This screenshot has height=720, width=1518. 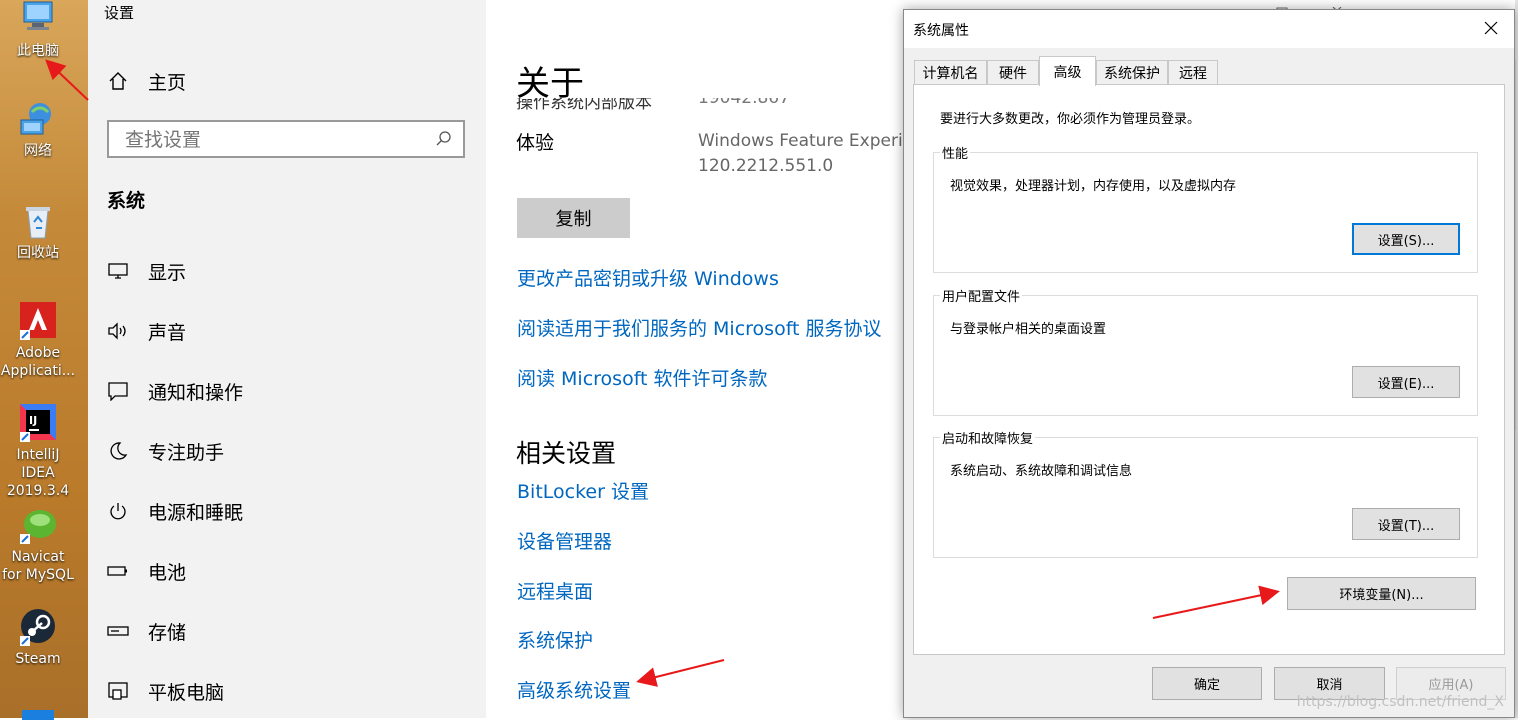 What do you see at coordinates (1400, 702) in the screenshot?
I see `watermark: https://blog.csdn.net/friend_X` at bounding box center [1400, 702].